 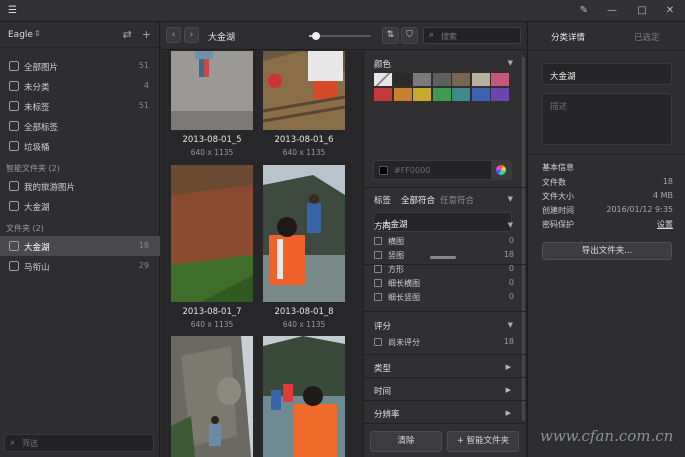 What do you see at coordinates (501, 170) in the screenshot?
I see `color-wheel-icon` at bounding box center [501, 170].